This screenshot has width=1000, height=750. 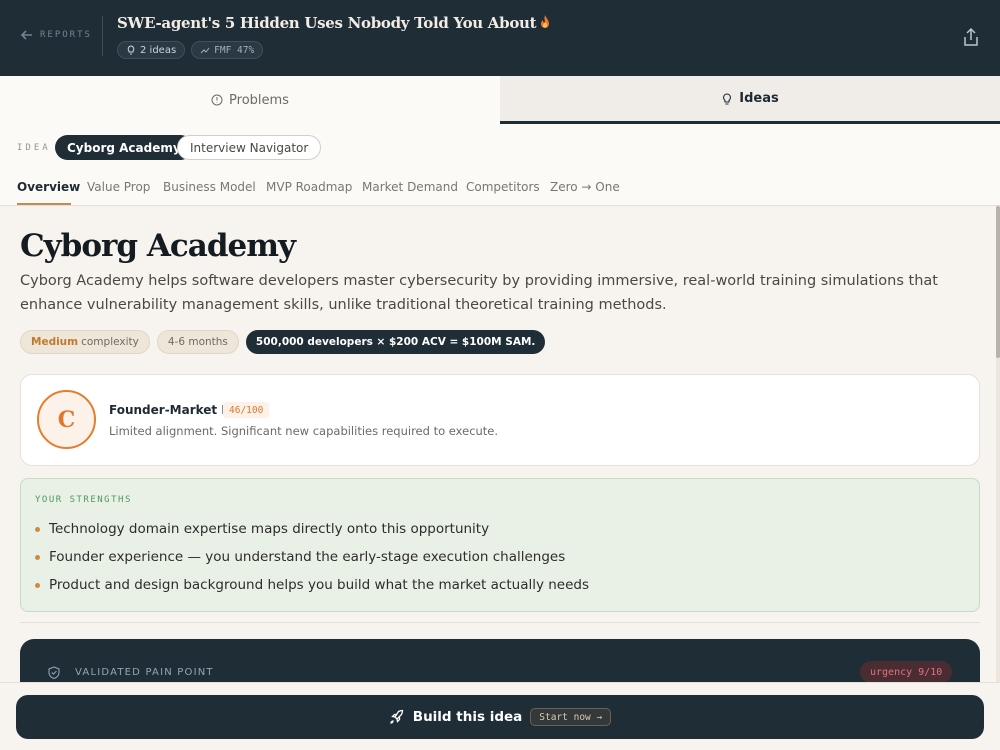 What do you see at coordinates (249, 147) in the screenshot?
I see `idea-pill-interview-navigator: Interview Navigator` at bounding box center [249, 147].